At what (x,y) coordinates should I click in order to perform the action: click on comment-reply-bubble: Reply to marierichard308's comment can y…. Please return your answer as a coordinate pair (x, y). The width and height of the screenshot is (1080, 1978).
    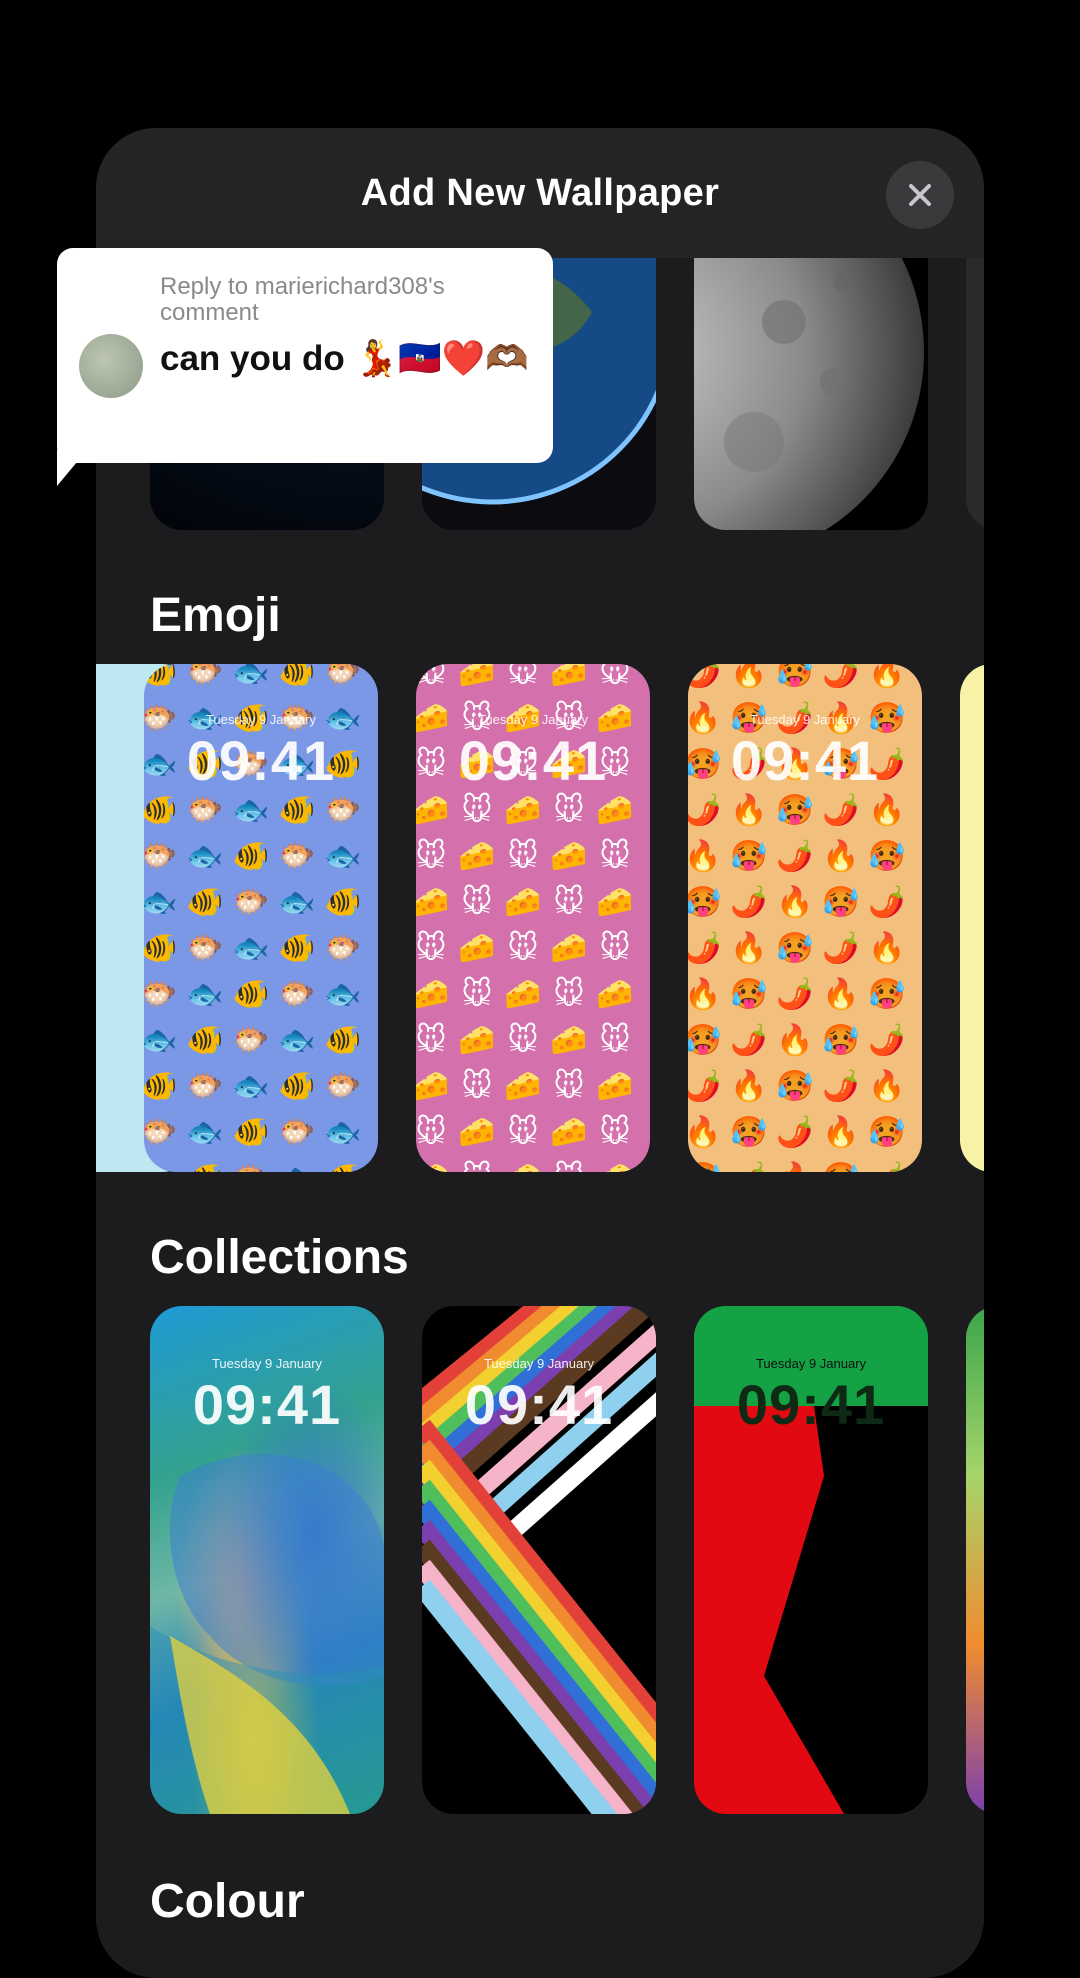
    Looking at the image, I should click on (305, 355).